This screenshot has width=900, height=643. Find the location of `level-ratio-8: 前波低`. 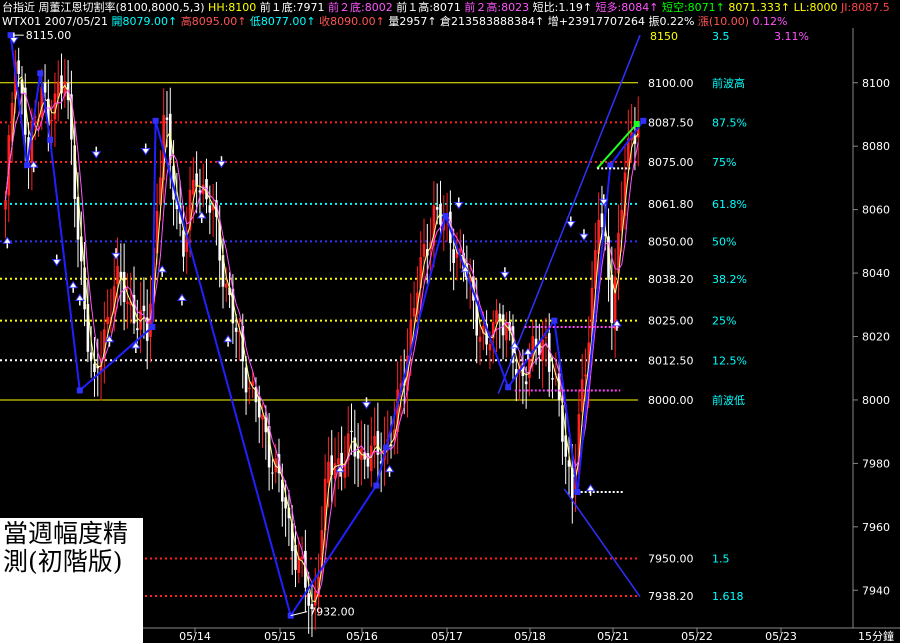

level-ratio-8: 前波低 is located at coordinates (728, 400).